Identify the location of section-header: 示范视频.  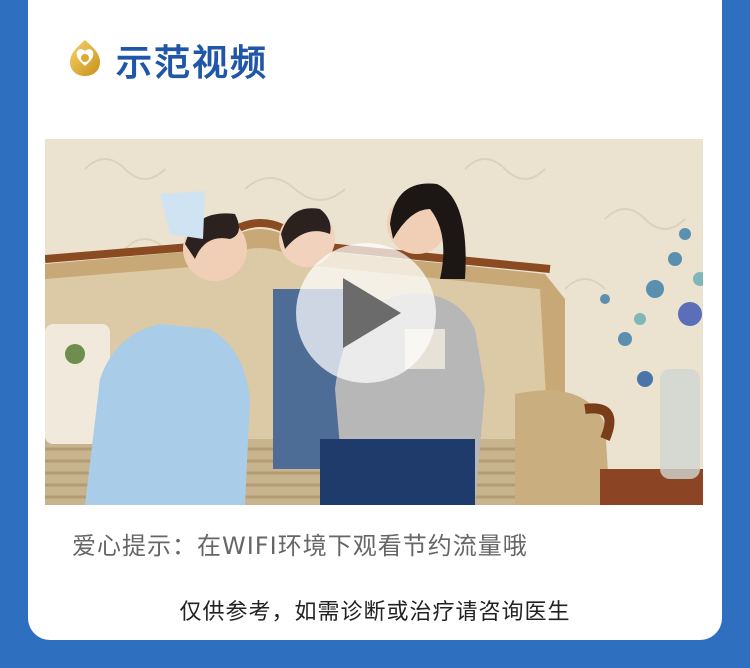
(168, 61).